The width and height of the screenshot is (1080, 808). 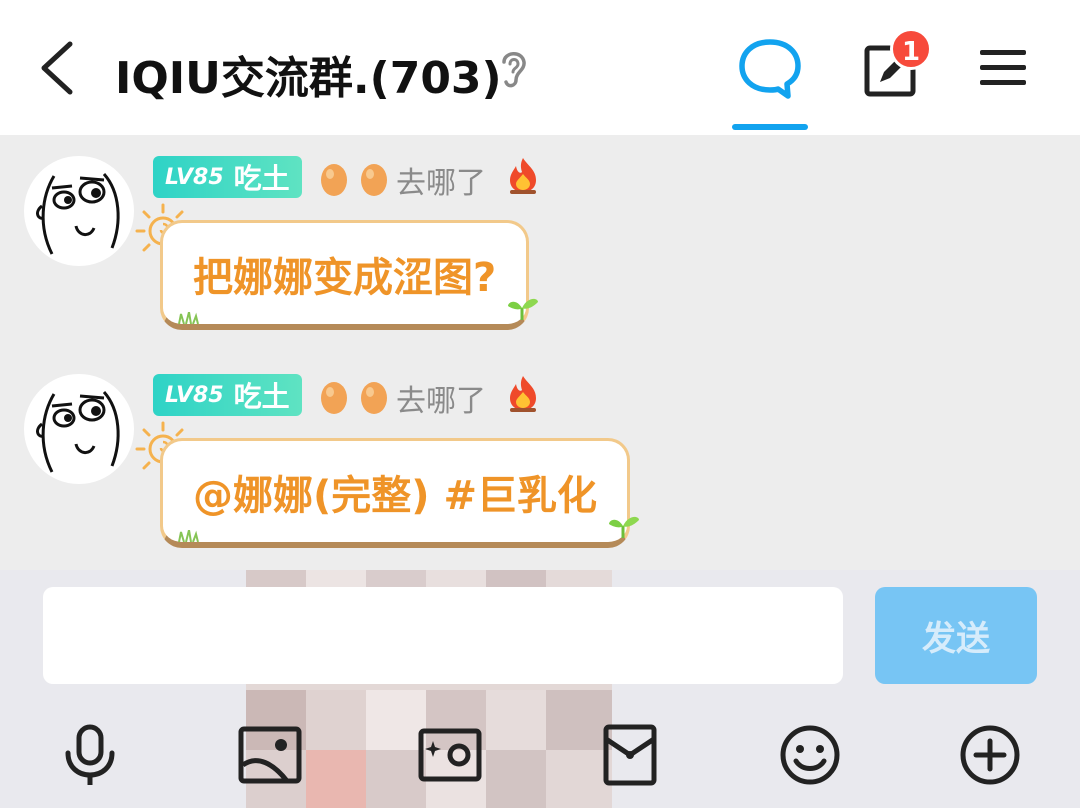 I want to click on message-text: @娜娜(完整) #巨乳化, so click(x=395, y=495).